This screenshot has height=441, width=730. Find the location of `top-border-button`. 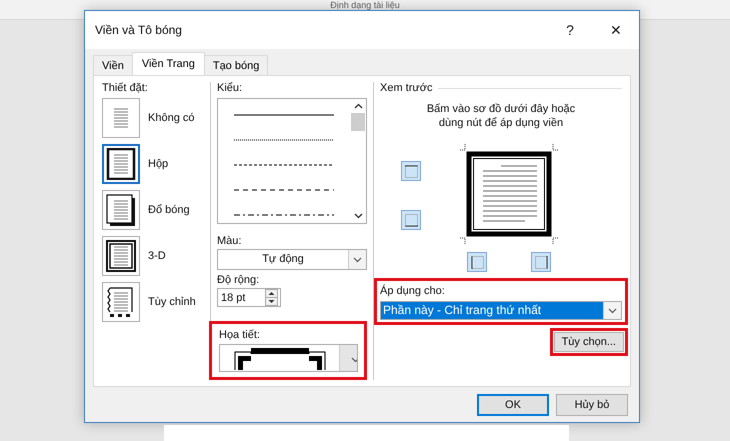

top-border-button is located at coordinates (411, 171).